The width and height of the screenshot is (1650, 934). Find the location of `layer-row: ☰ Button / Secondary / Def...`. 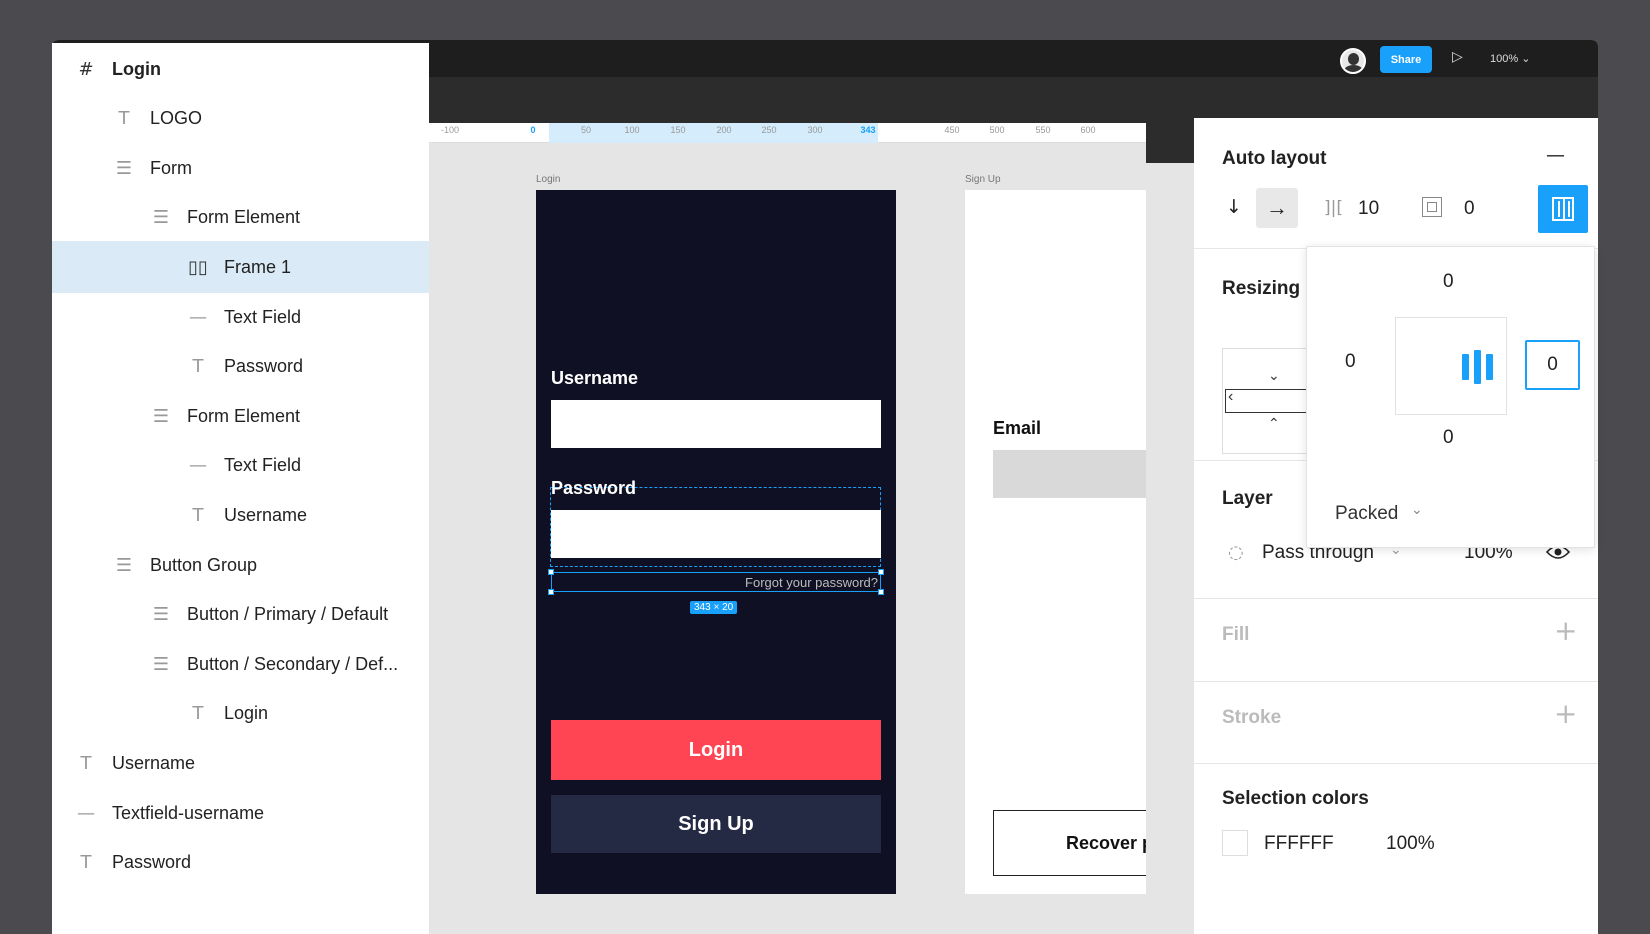

layer-row: ☰ Button / Secondary / Def... is located at coordinates (240, 664).